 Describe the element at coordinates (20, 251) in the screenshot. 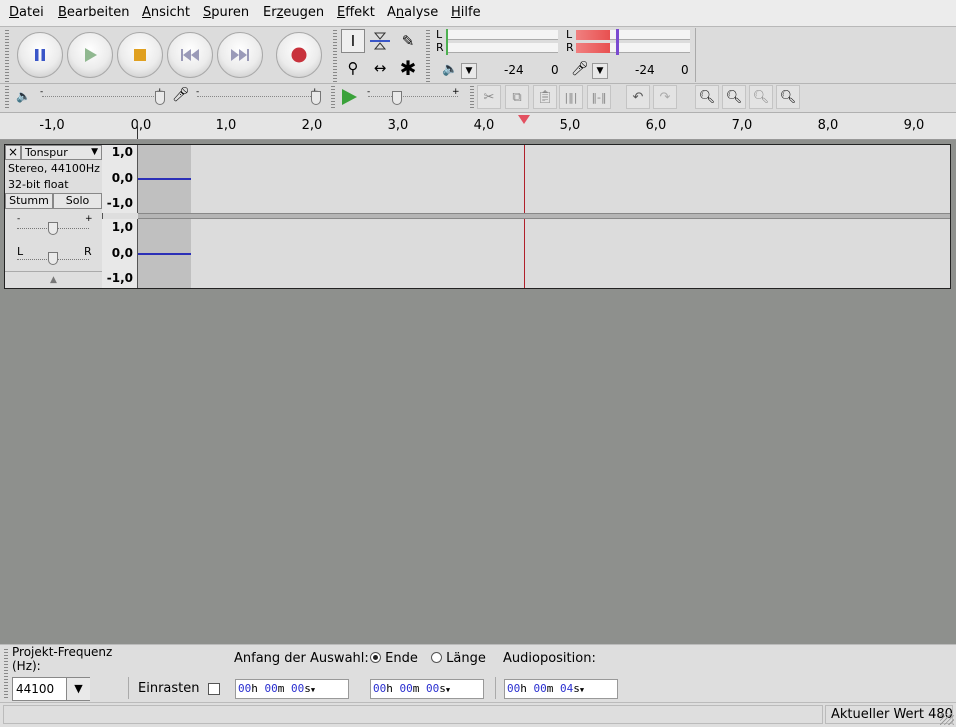

I see `pan-left-label: L` at that location.